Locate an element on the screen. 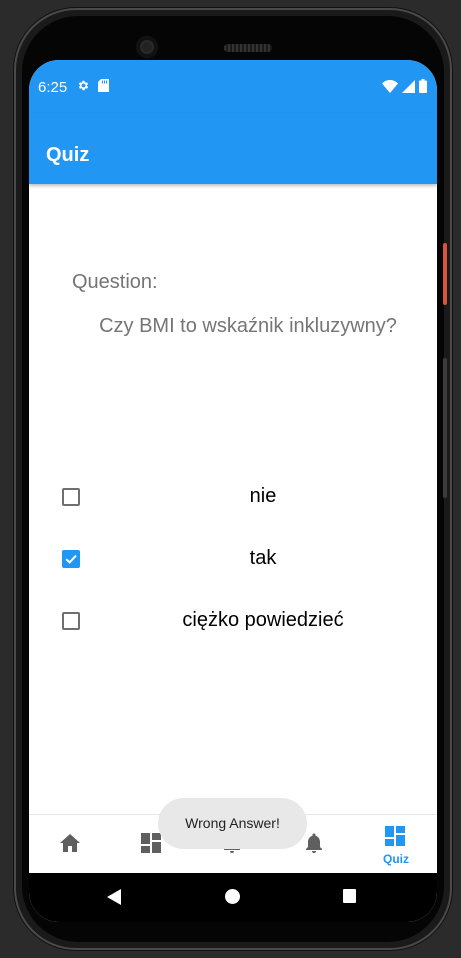 Image resolution: width=461 pixels, height=958 pixels. answer-option-tak: tak is located at coordinates (233, 560).